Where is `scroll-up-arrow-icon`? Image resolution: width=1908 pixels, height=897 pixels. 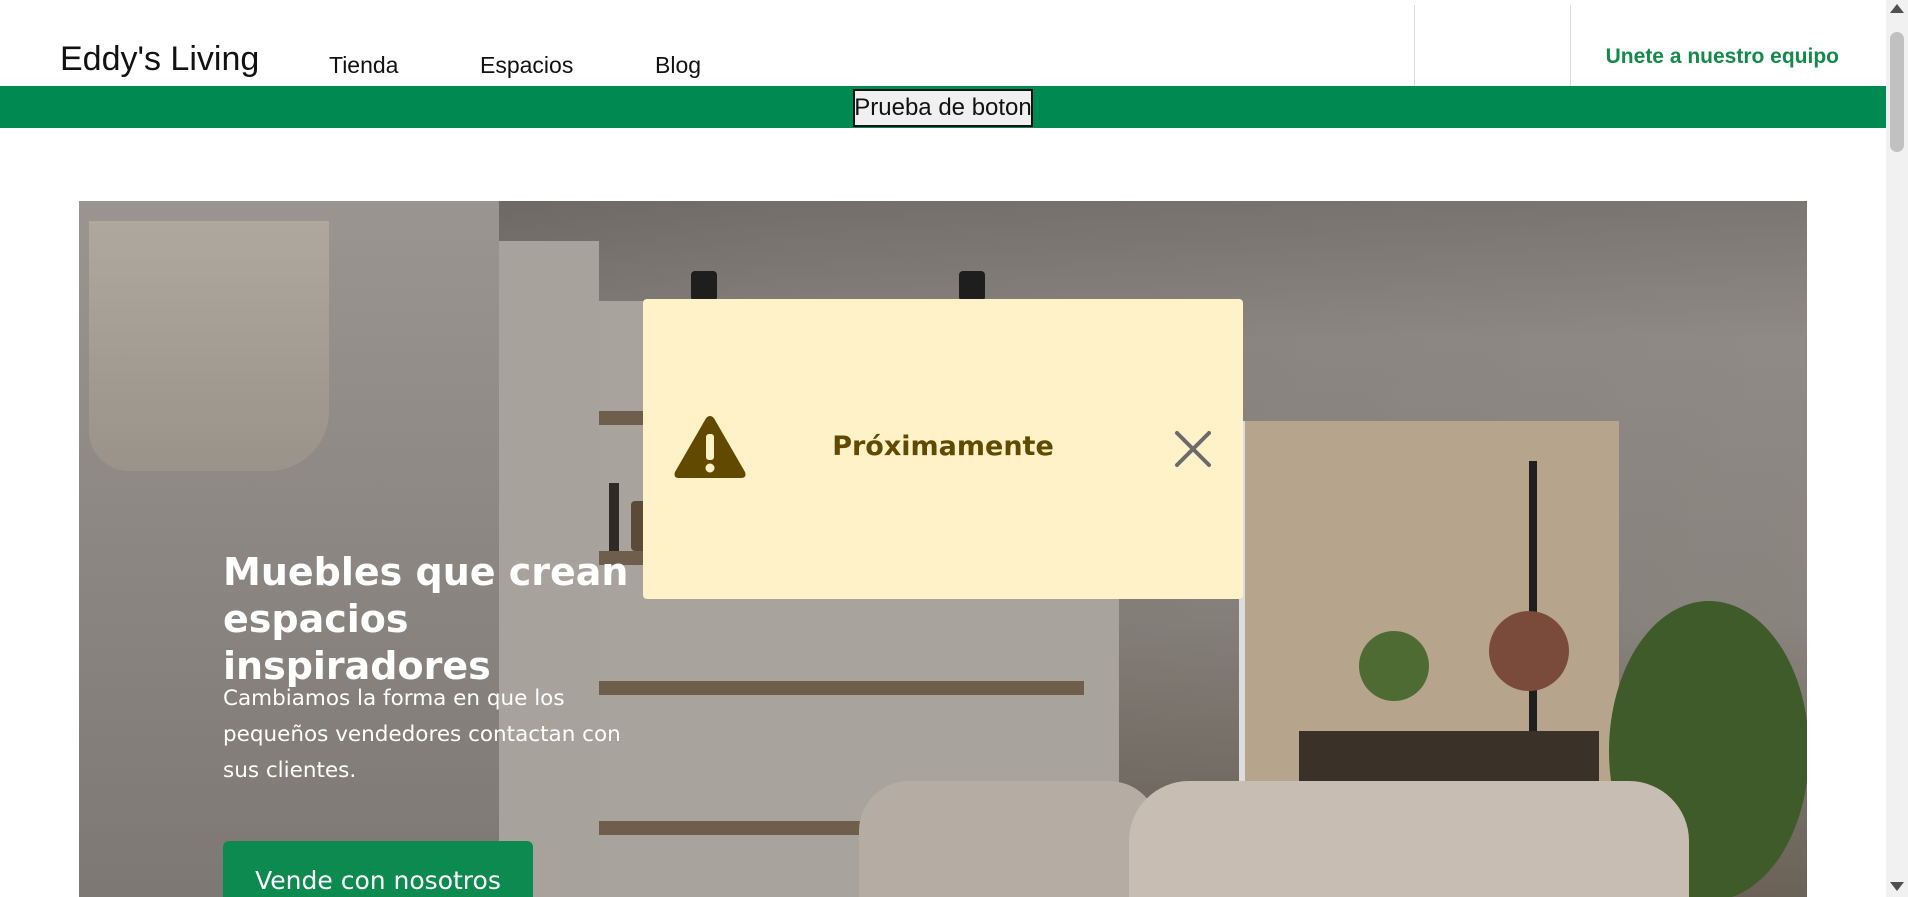
scroll-up-arrow-icon is located at coordinates (1897, 8).